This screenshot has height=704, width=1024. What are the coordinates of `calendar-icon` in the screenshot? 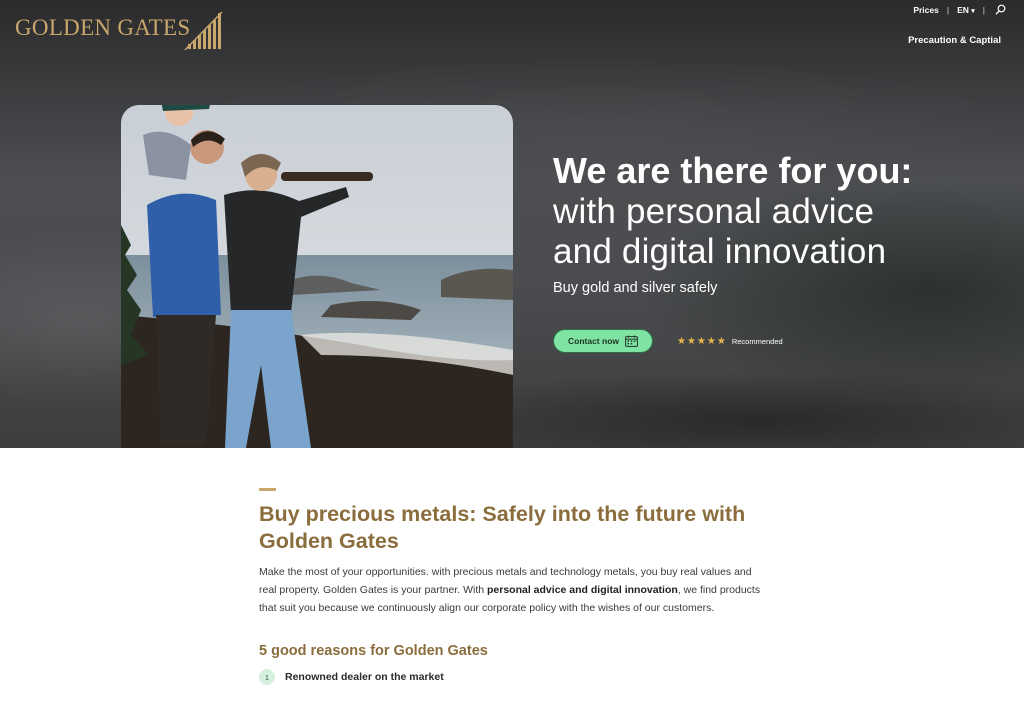 It's located at (631, 341).